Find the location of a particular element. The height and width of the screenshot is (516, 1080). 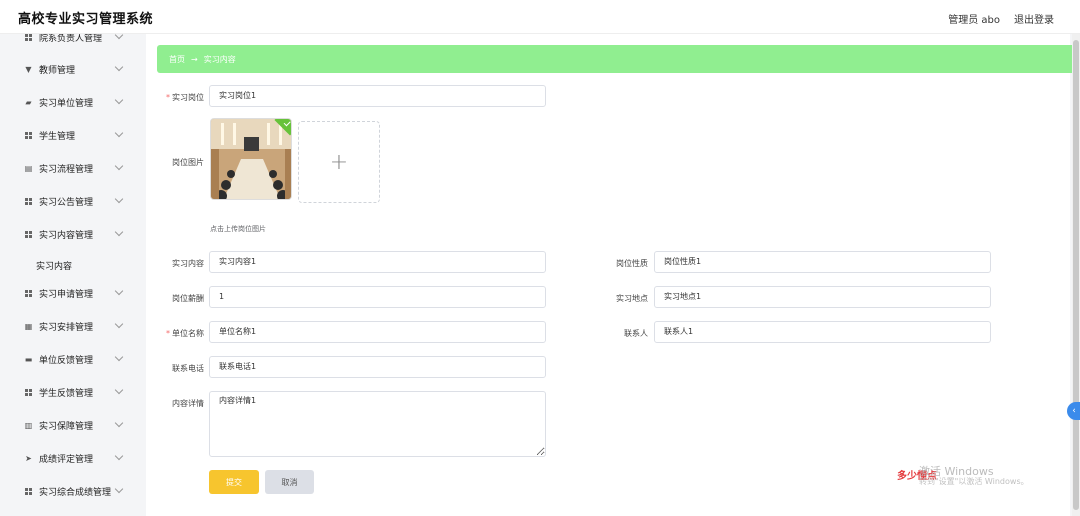

salary-input: 1 is located at coordinates (377, 297).